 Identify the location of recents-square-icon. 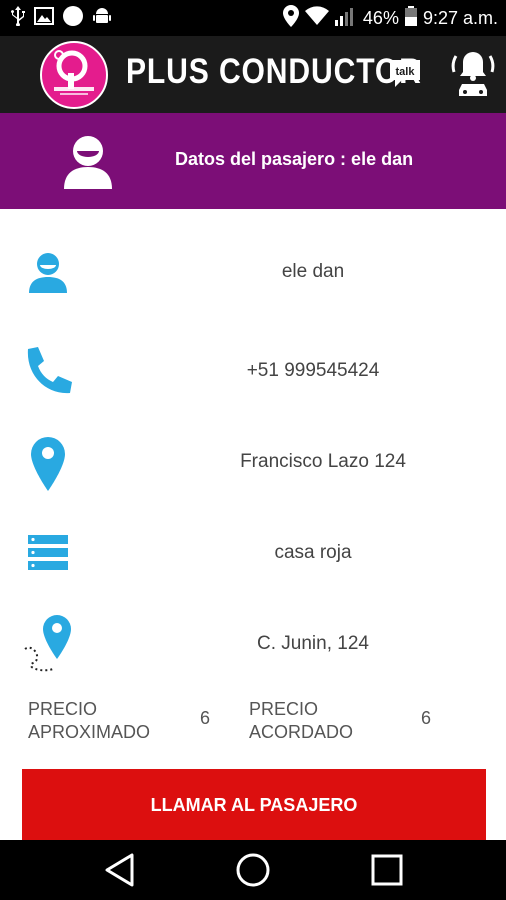
(387, 870).